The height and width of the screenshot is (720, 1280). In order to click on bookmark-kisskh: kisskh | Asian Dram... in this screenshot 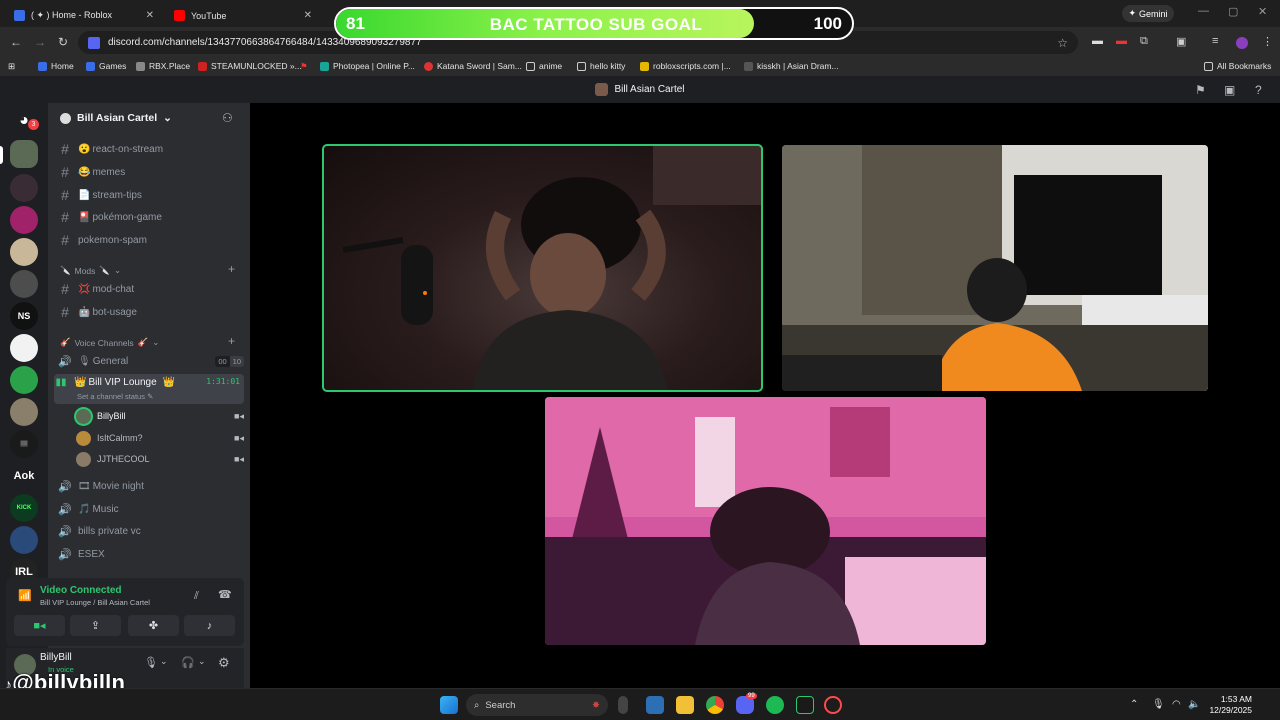, I will do `click(791, 66)`.